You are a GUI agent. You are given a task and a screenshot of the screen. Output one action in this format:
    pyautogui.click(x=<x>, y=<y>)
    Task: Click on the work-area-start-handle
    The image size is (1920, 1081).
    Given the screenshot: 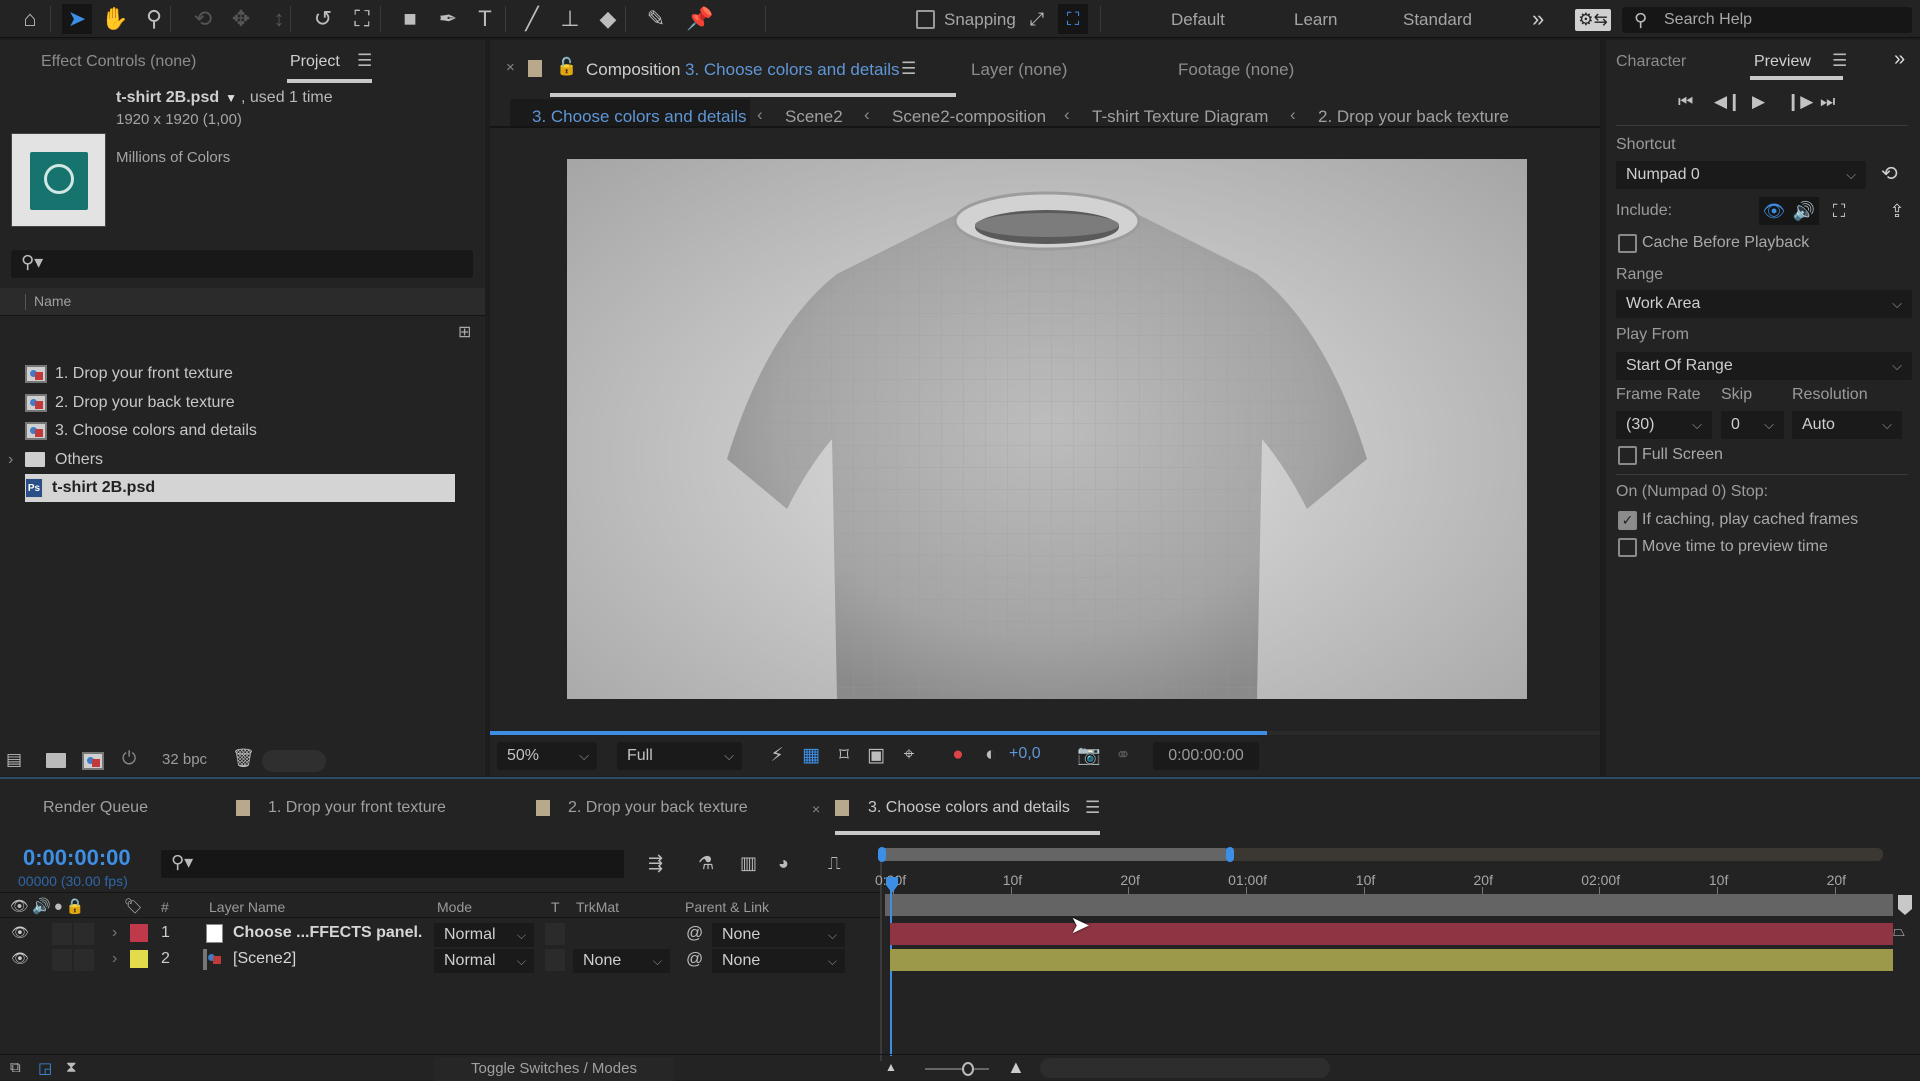 What is the action you would take?
    pyautogui.click(x=882, y=854)
    